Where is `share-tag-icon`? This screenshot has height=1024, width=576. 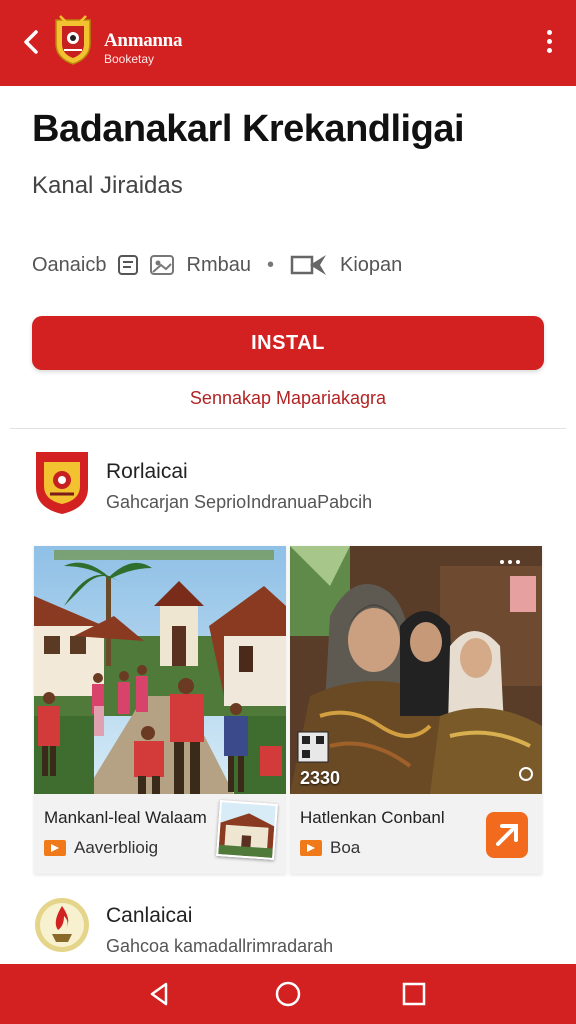
share-tag-icon is located at coordinates (308, 265).